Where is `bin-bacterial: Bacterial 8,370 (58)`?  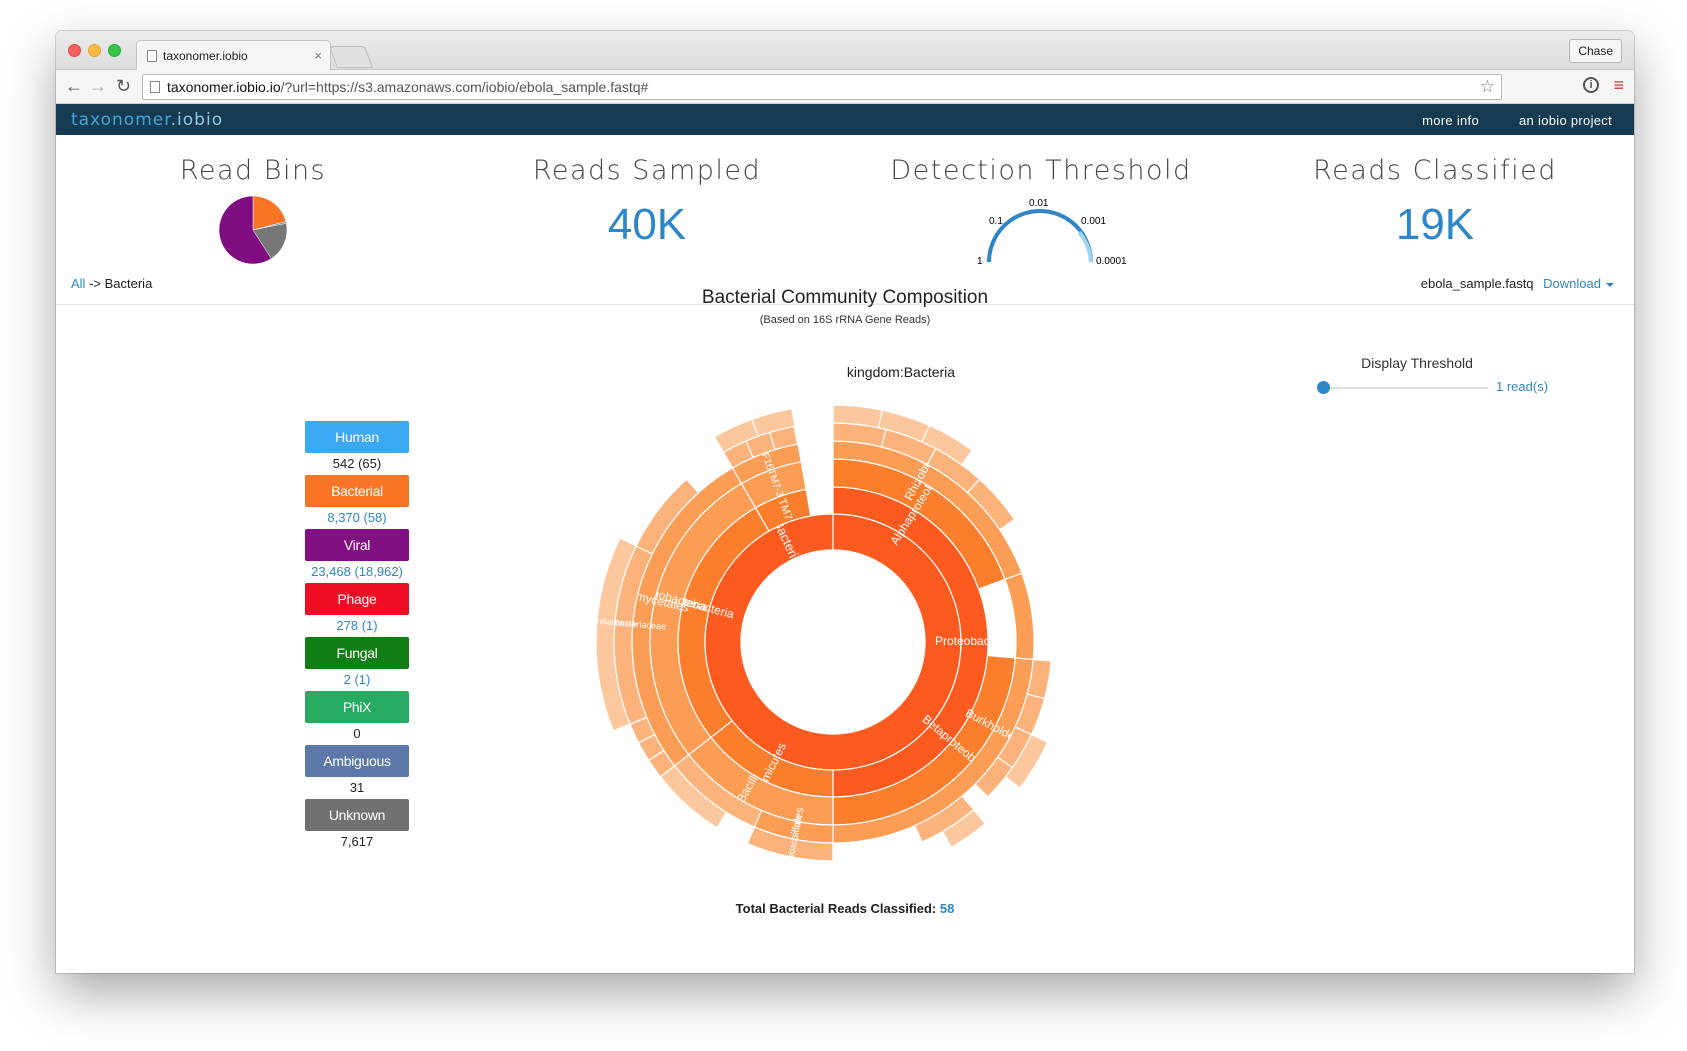
bin-bacterial: Bacterial 8,370 (58) is located at coordinates (357, 502).